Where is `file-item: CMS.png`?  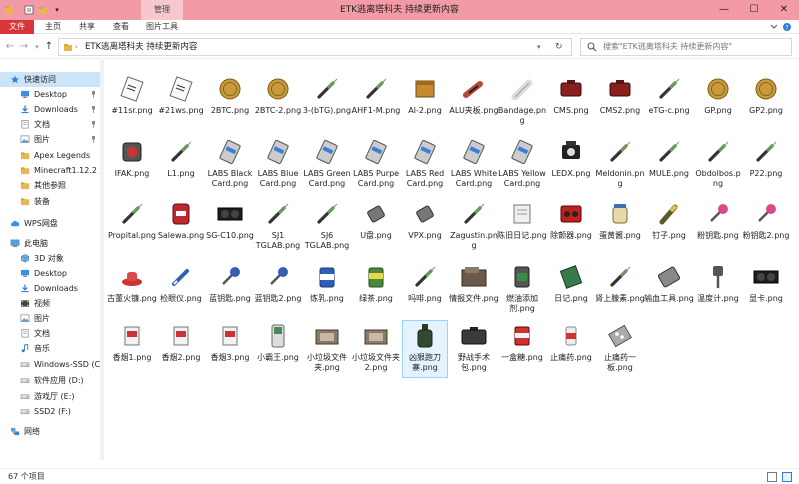
file-item: CMS.png is located at coordinates (571, 99).